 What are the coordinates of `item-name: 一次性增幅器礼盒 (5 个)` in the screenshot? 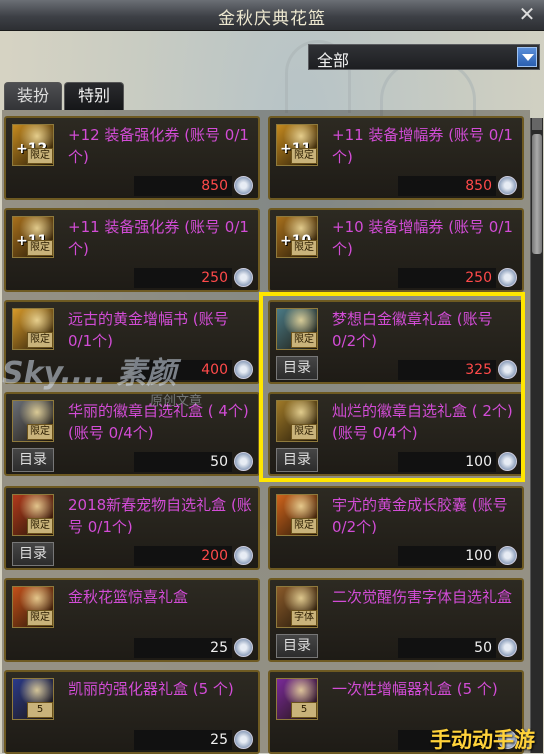 It's located at (415, 689).